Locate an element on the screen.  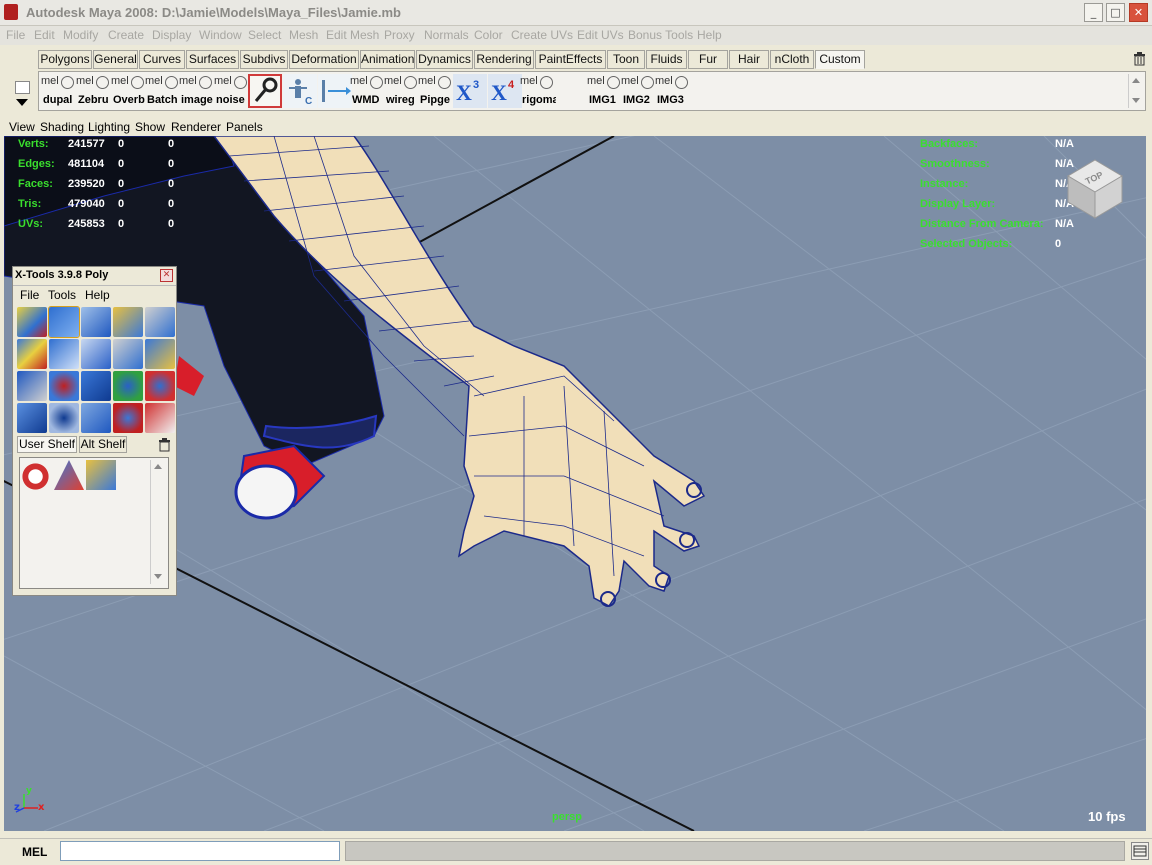
xtools-tool-20-icon is located at coordinates (160, 418).